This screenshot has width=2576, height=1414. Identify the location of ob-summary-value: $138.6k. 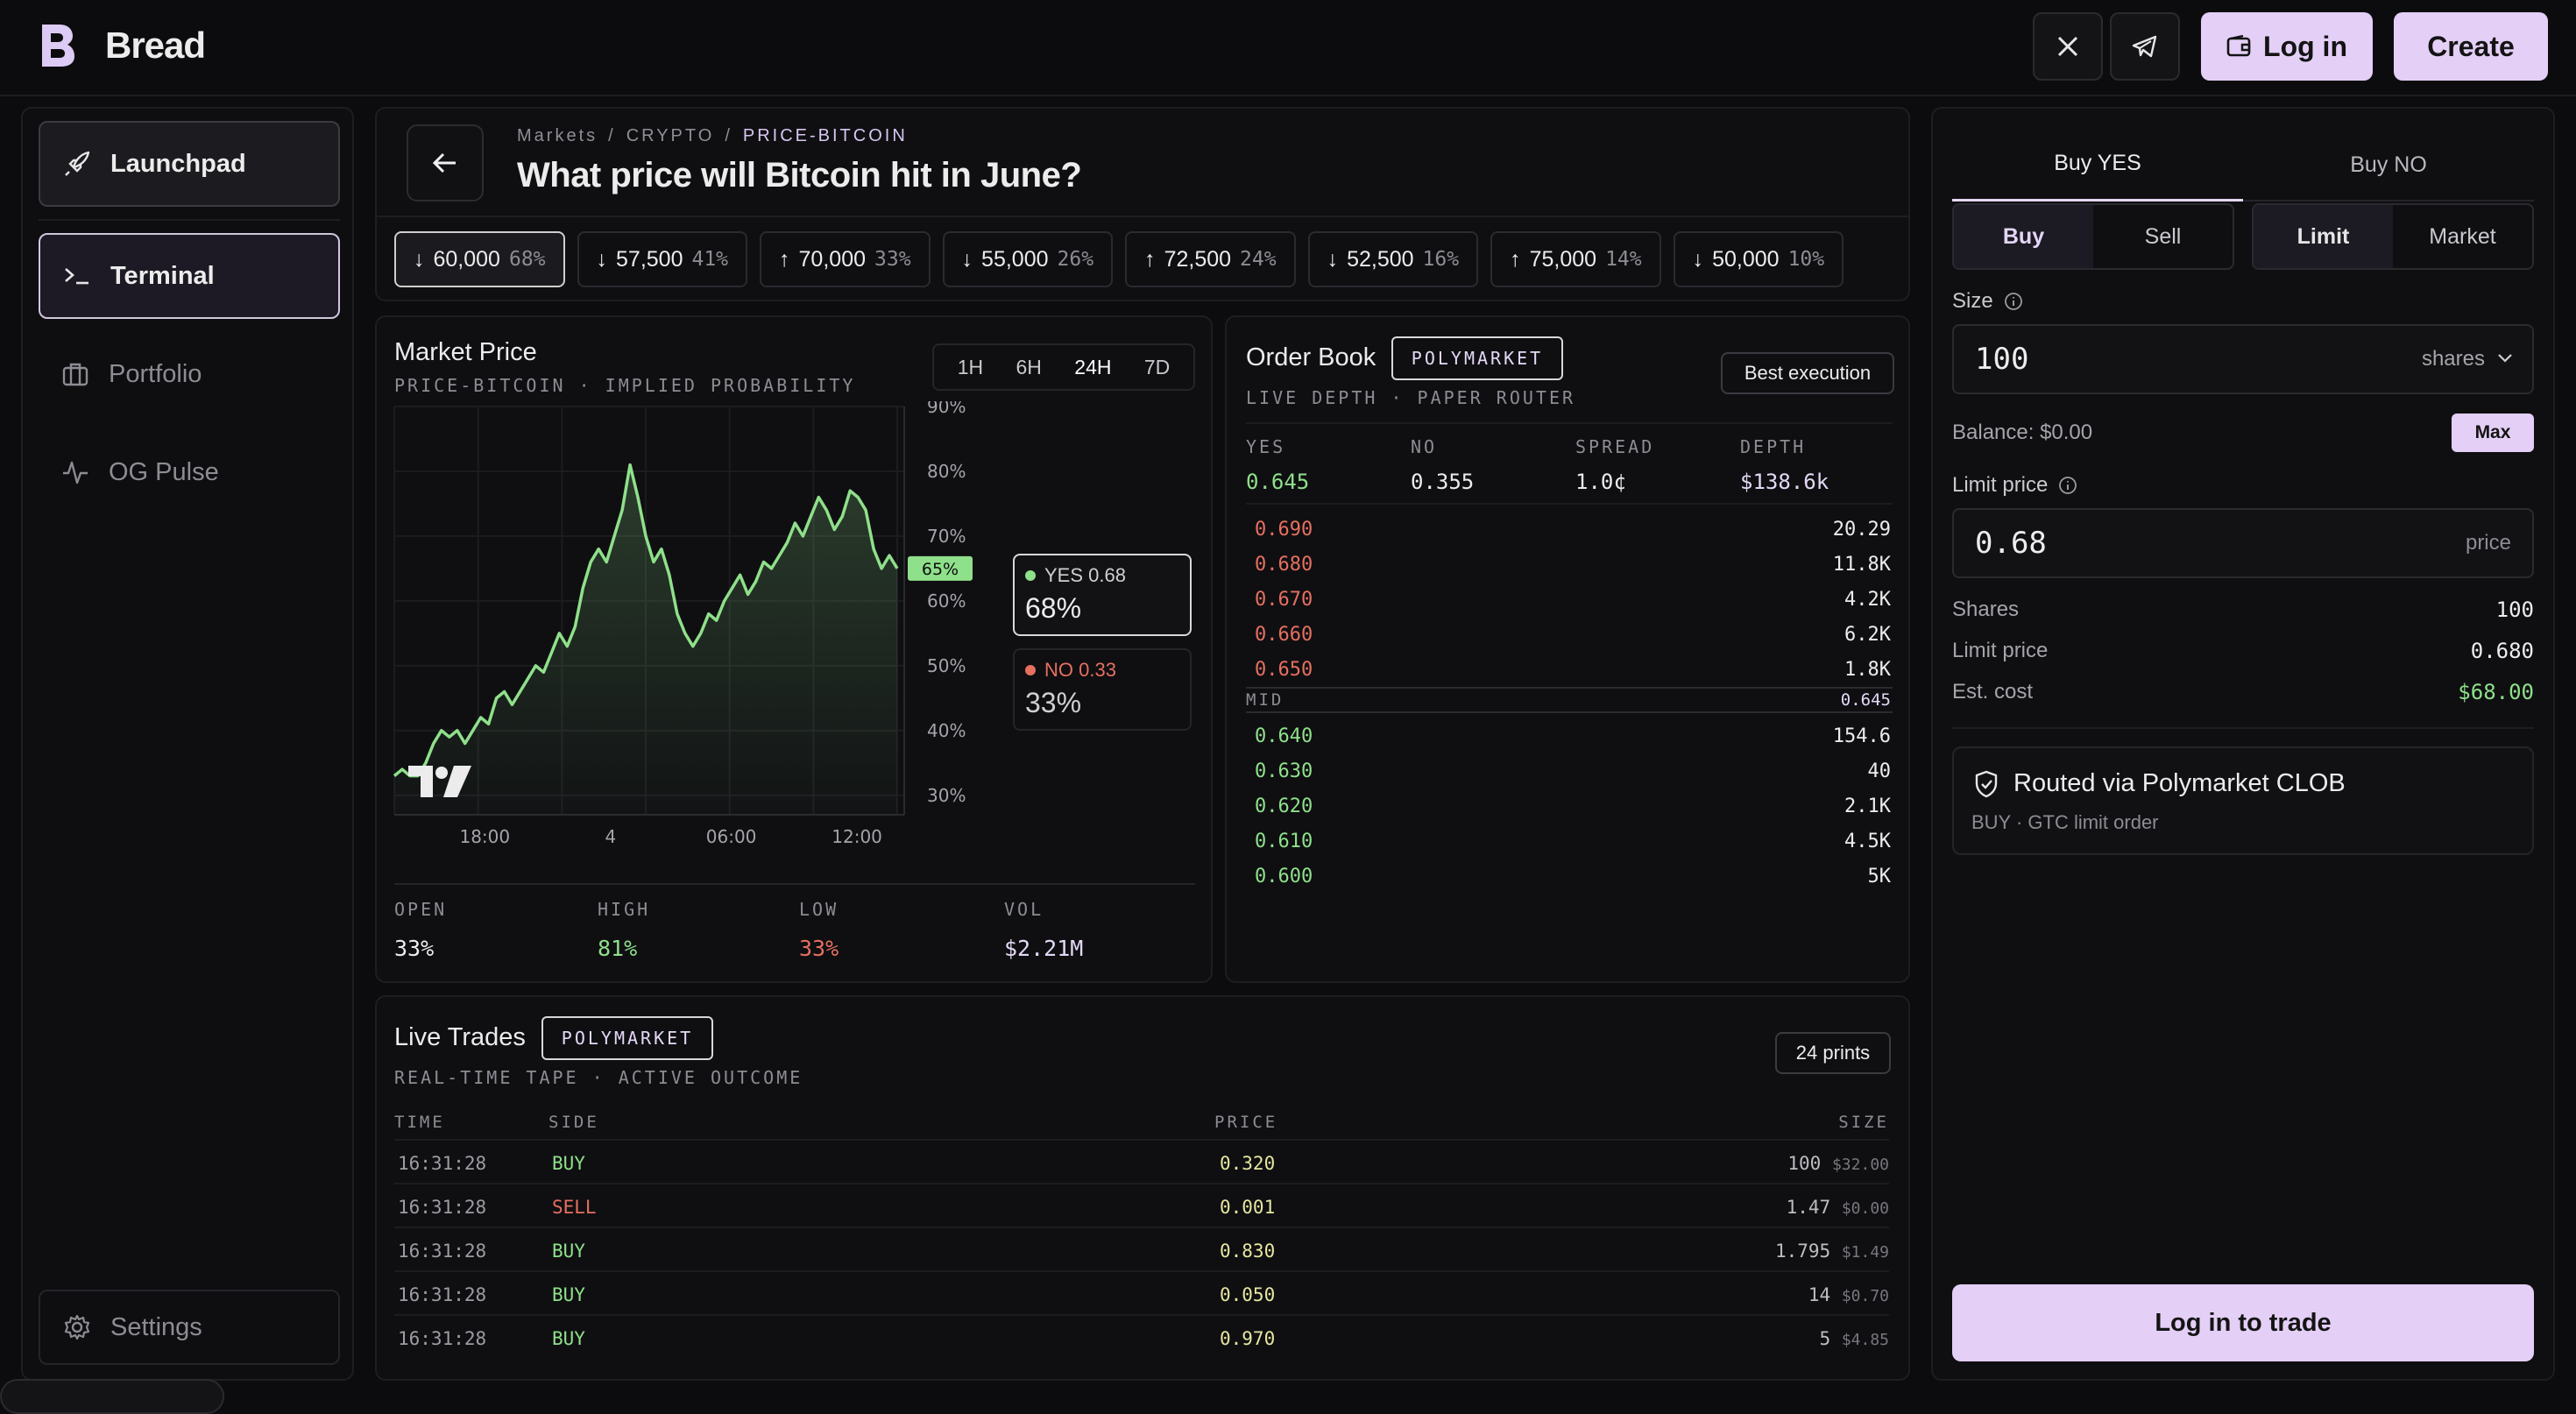
(1784, 482).